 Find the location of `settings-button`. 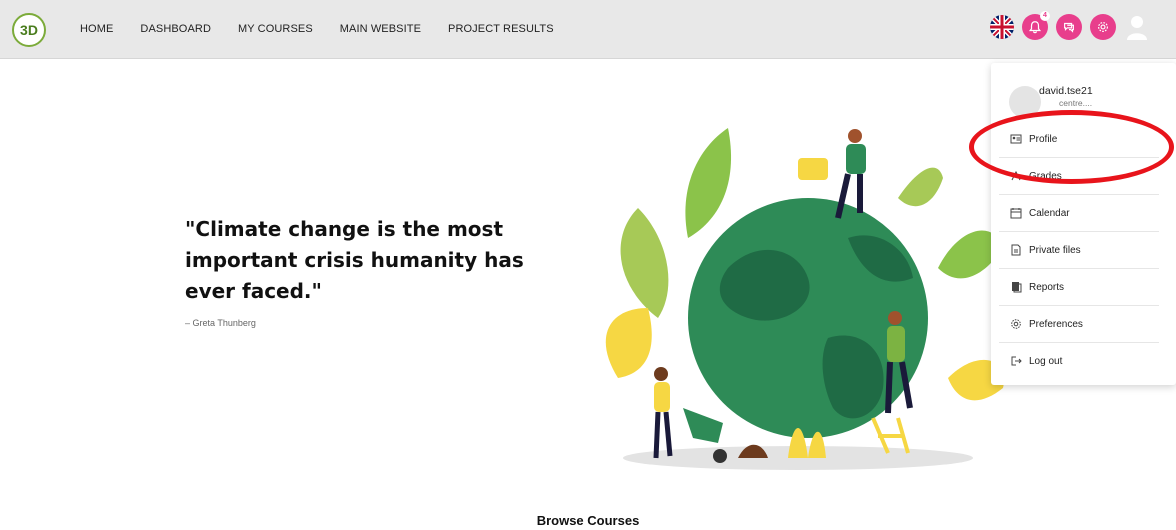

settings-button is located at coordinates (1103, 27).